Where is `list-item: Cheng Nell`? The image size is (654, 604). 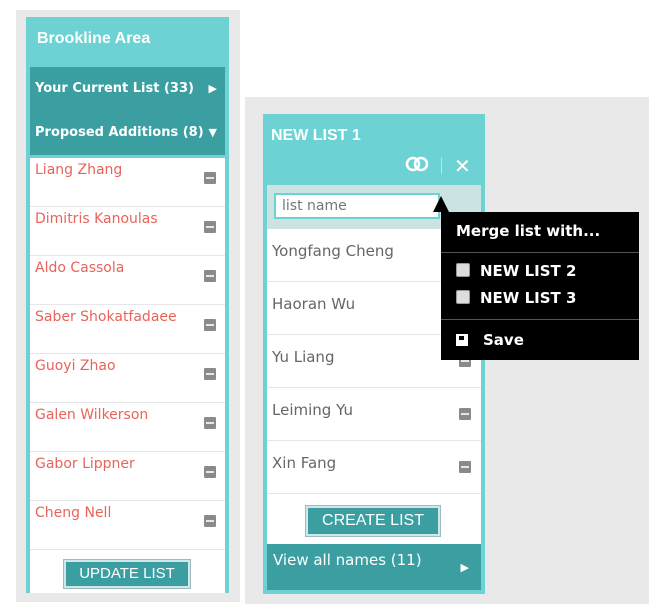
list-item: Cheng Nell is located at coordinates (127, 525).